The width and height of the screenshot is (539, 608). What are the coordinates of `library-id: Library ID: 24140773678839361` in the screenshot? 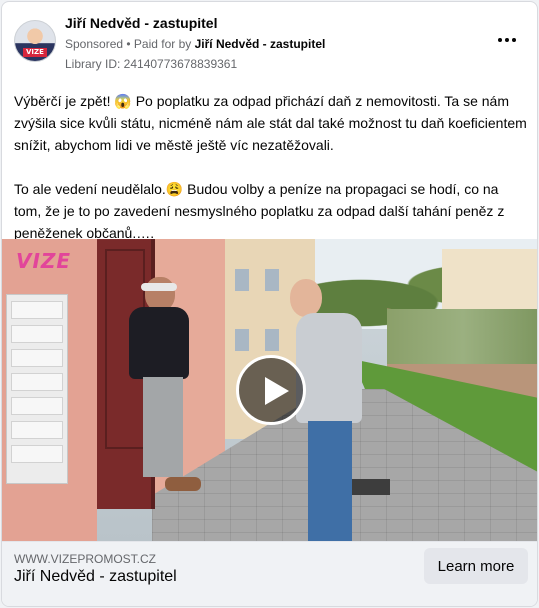 It's located at (151, 64).